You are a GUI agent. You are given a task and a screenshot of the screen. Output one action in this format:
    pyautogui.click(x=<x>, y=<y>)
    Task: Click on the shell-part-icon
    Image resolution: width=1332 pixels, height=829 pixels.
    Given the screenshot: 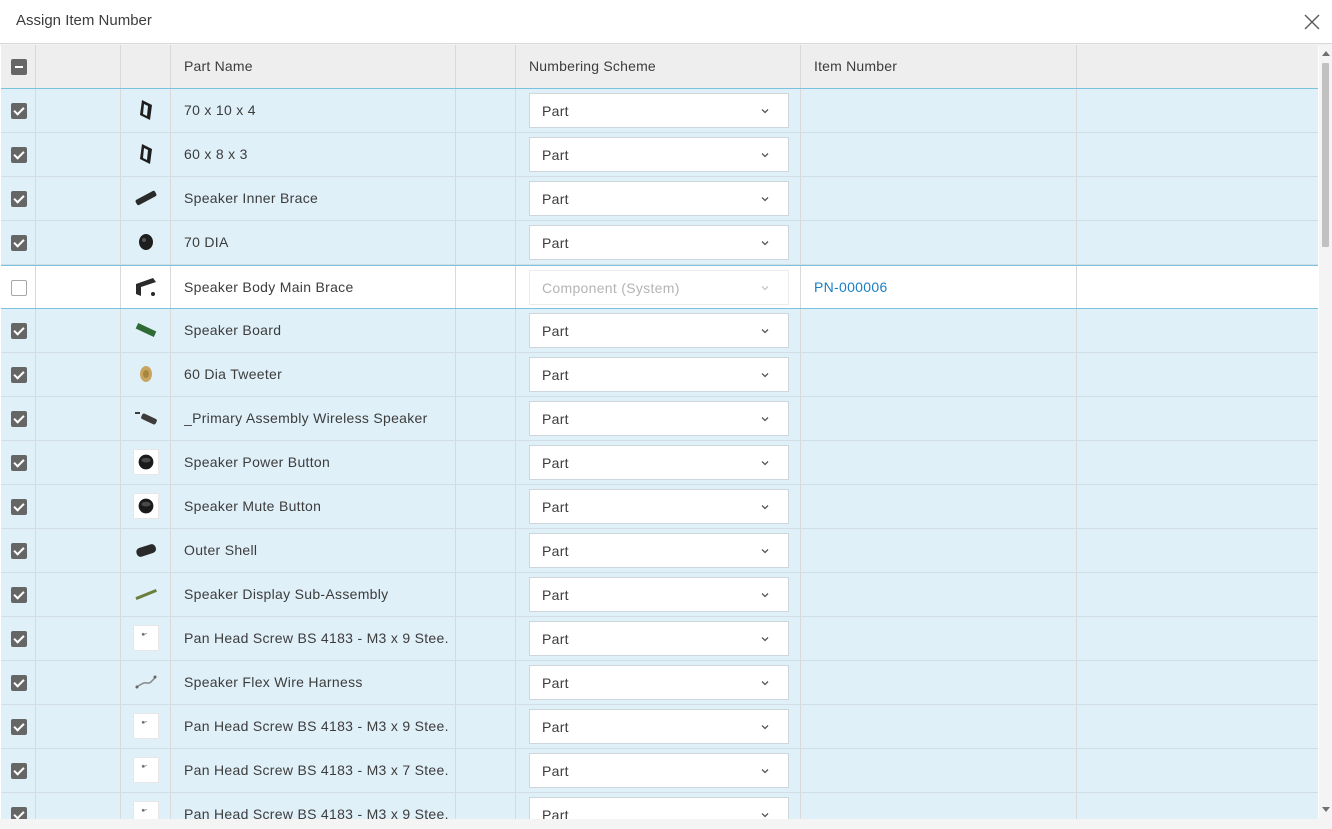 What is the action you would take?
    pyautogui.click(x=146, y=550)
    